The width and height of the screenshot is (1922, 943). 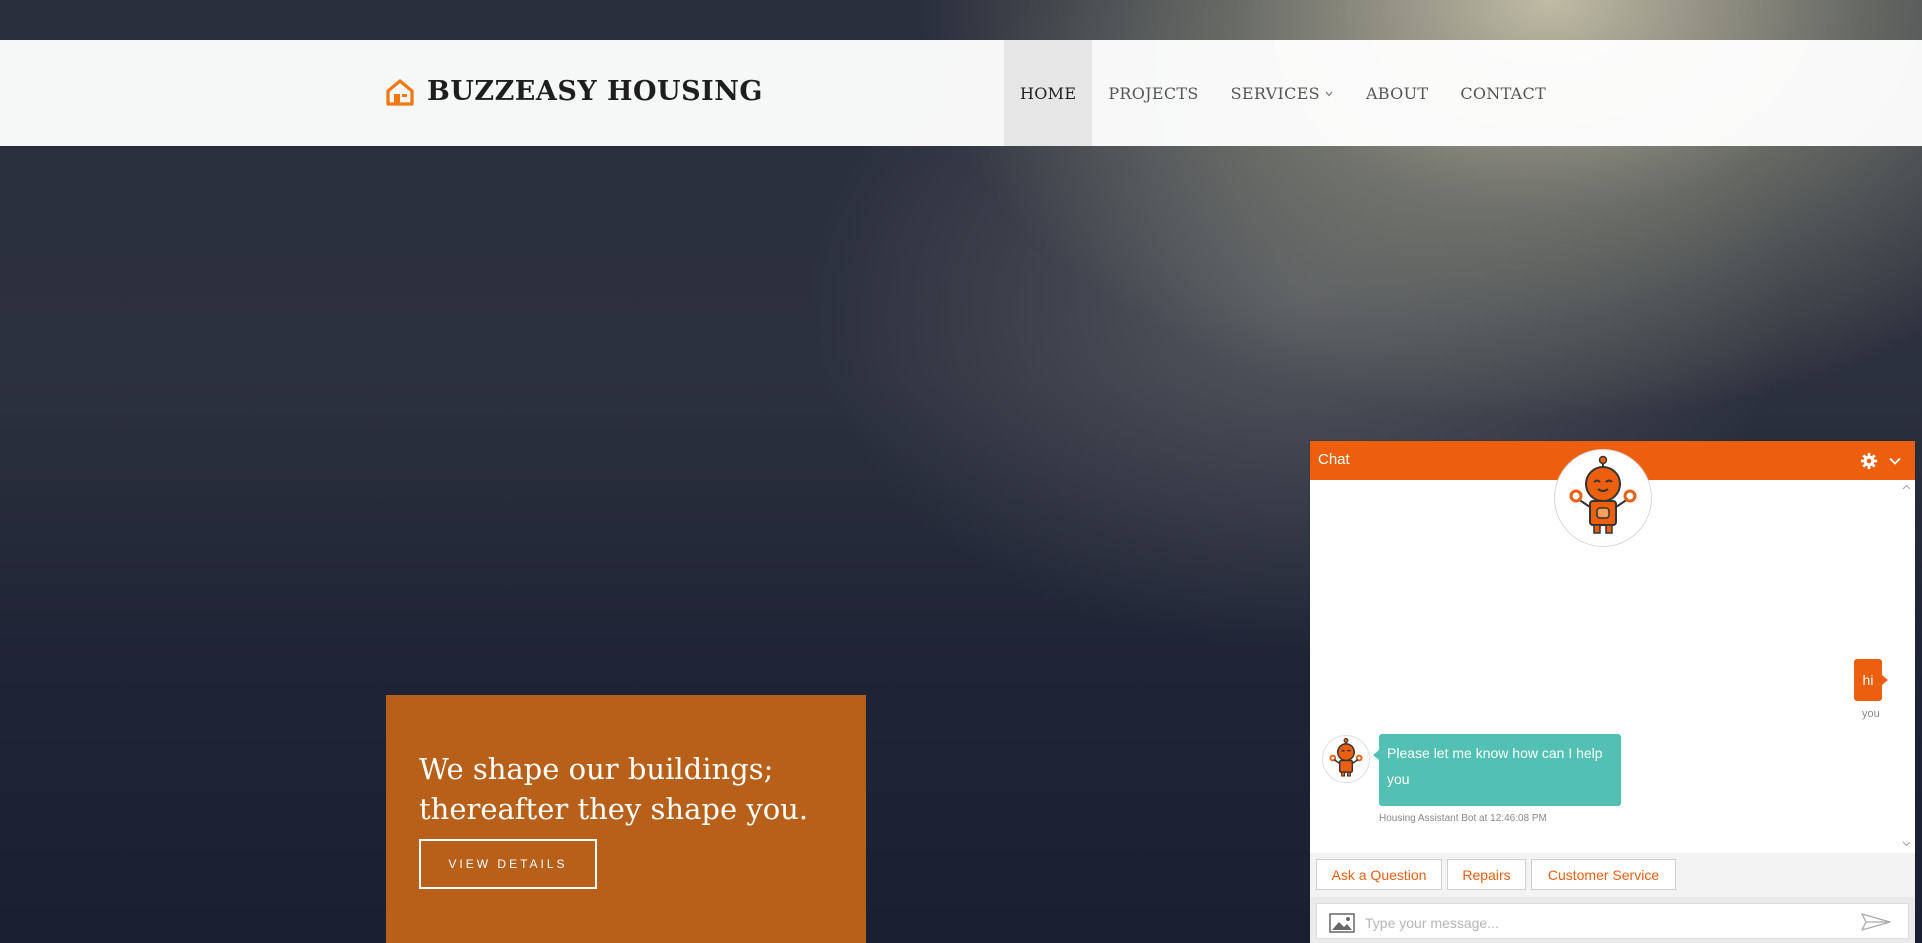 What do you see at coordinates (1153, 93) in the screenshot?
I see `nav-projects: PROJECTS` at bounding box center [1153, 93].